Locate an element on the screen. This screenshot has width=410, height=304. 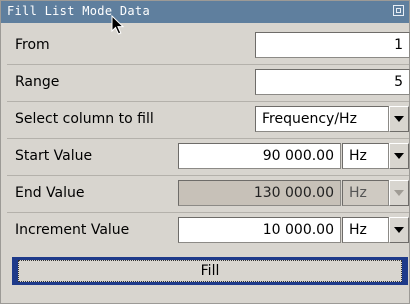
from-input: 1 is located at coordinates (332, 45).